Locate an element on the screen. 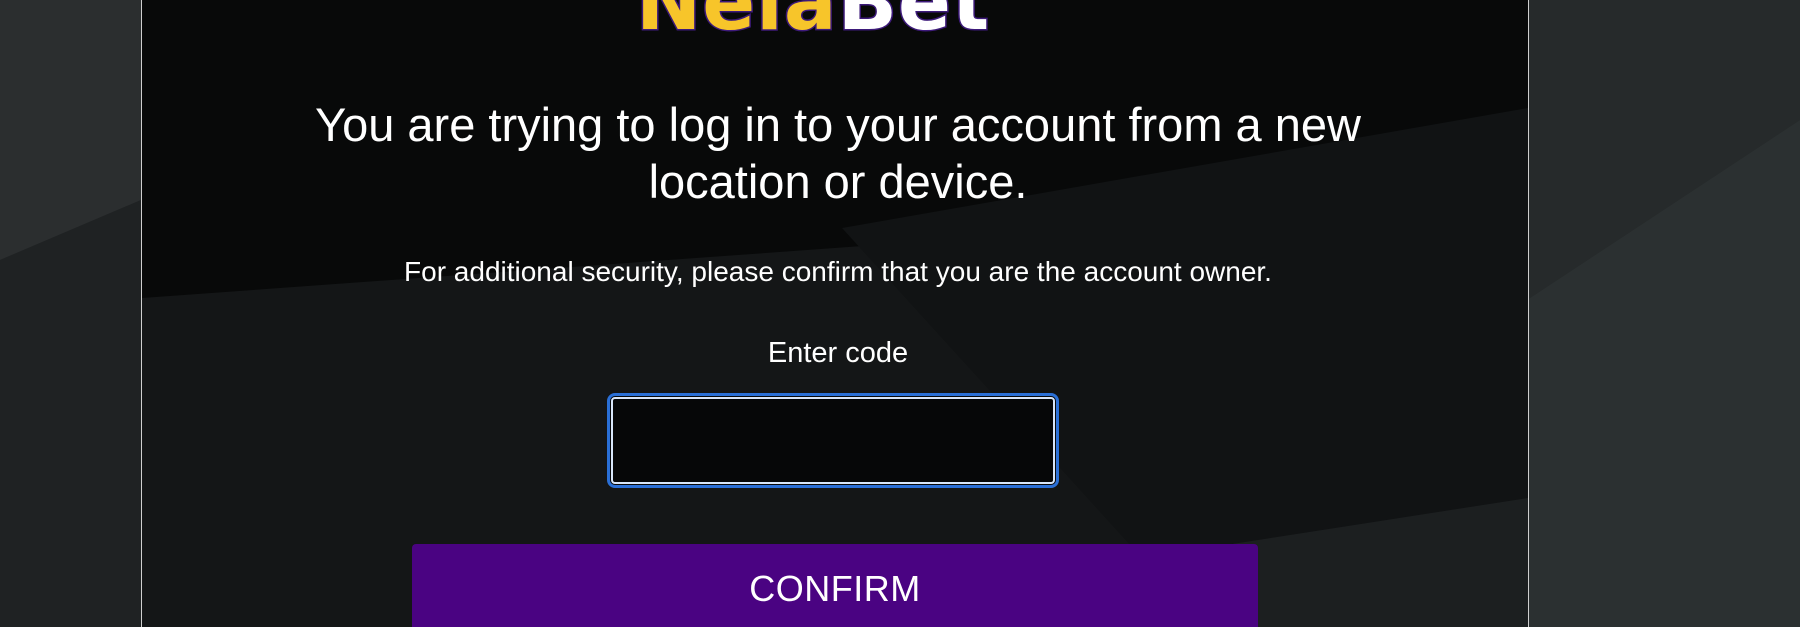 The width and height of the screenshot is (1800, 627). verification-code-input is located at coordinates (833, 440).